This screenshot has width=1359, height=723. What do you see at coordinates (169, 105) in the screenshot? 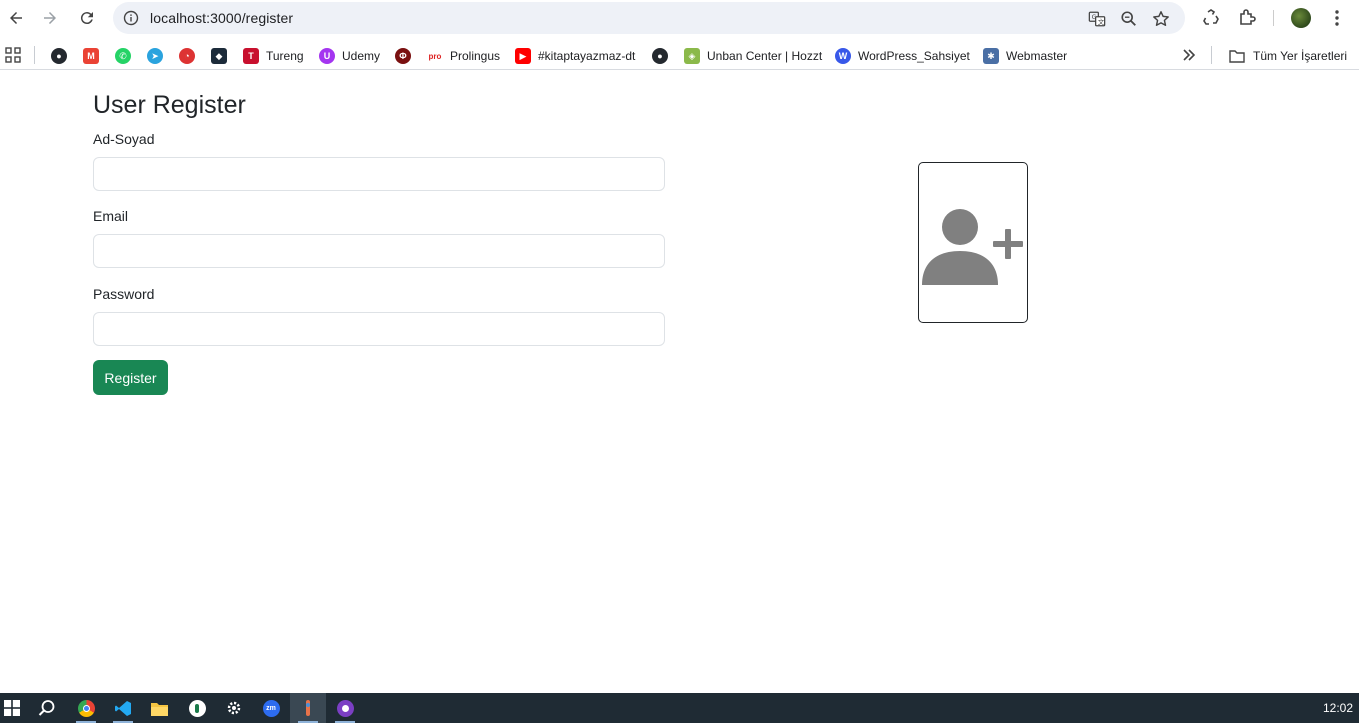
I see `page-title: User Register` at bounding box center [169, 105].